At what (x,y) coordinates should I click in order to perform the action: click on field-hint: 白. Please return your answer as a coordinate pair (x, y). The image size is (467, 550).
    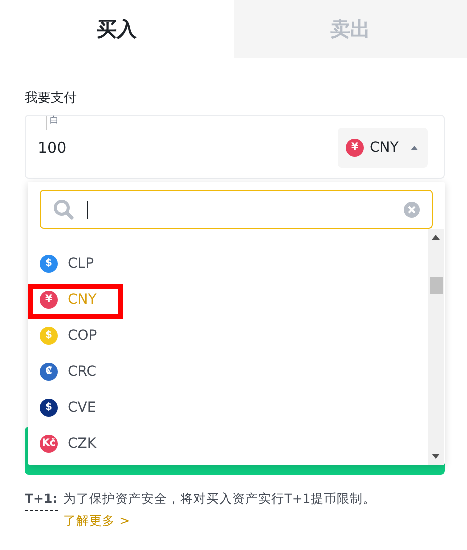
    Looking at the image, I should click on (54, 121).